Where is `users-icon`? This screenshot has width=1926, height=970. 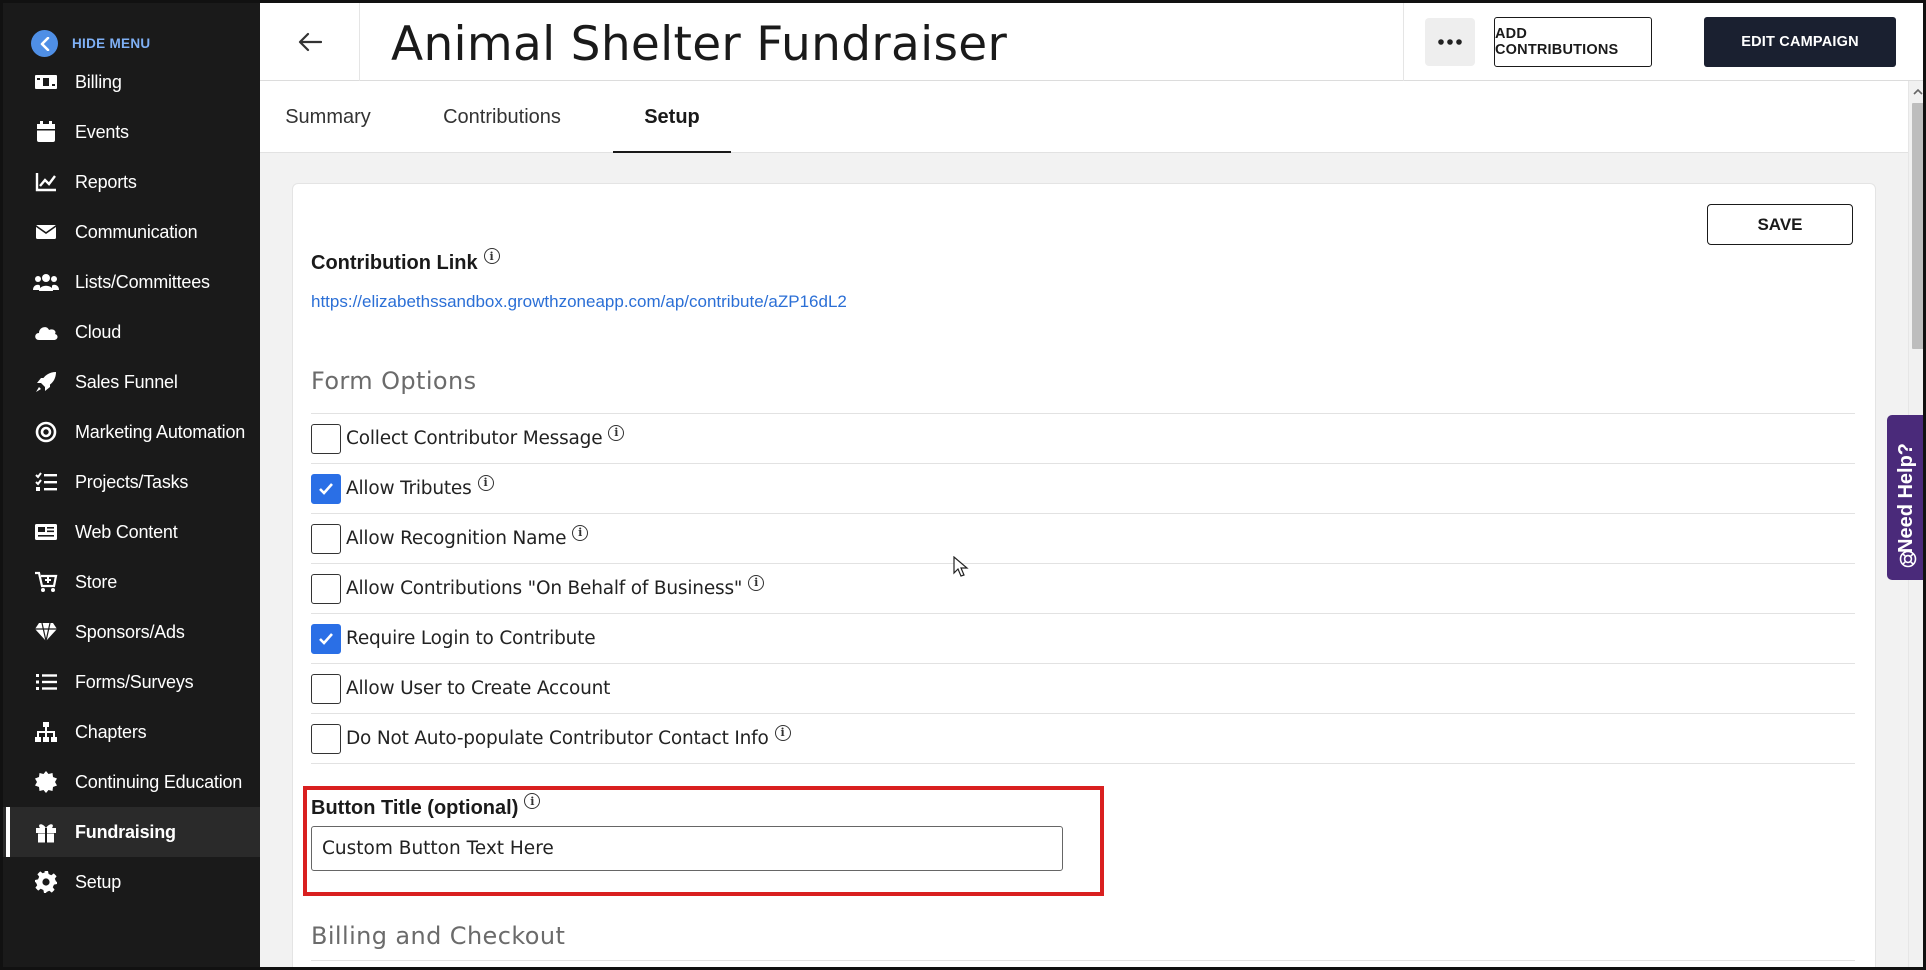 users-icon is located at coordinates (46, 282).